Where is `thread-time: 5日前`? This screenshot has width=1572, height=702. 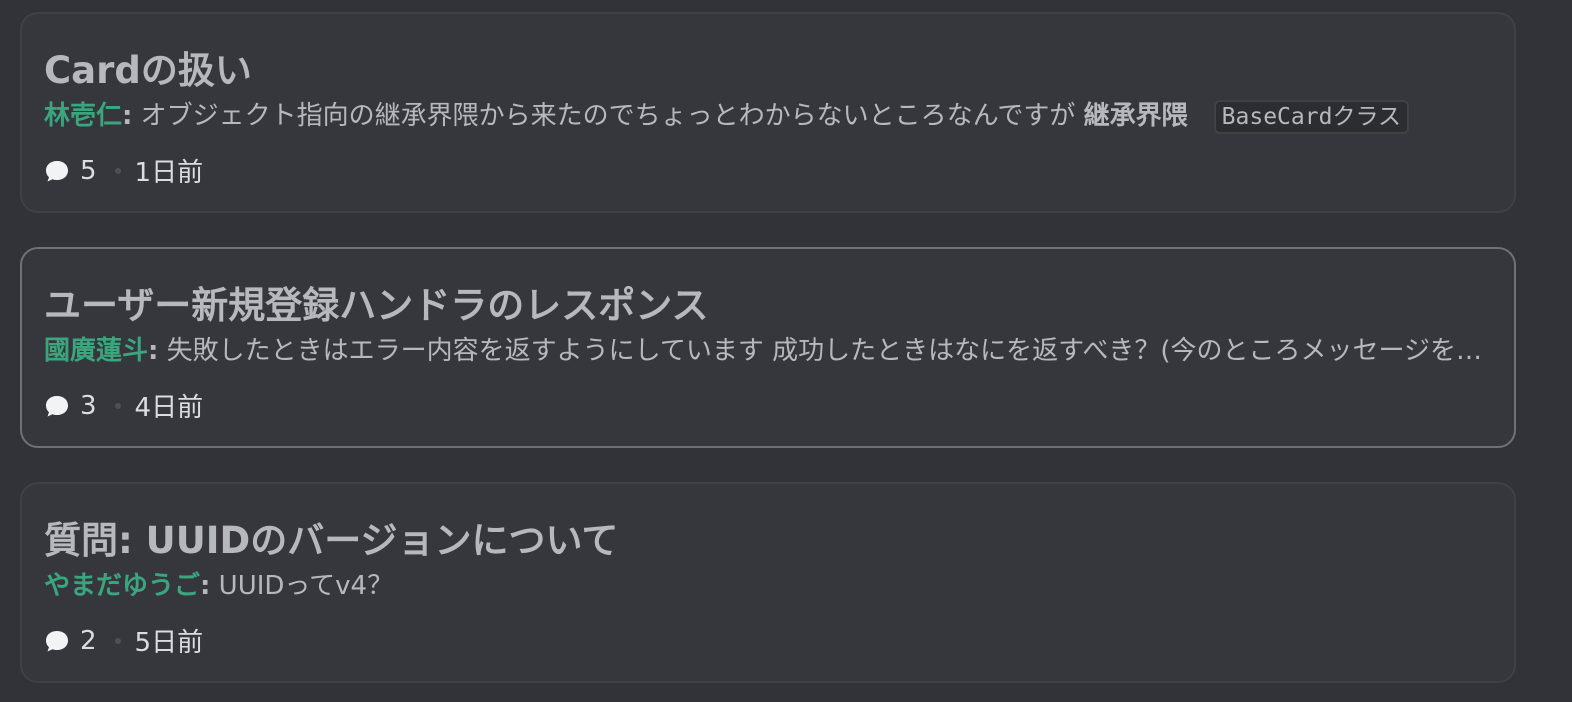 thread-time: 5日前 is located at coordinates (169, 643).